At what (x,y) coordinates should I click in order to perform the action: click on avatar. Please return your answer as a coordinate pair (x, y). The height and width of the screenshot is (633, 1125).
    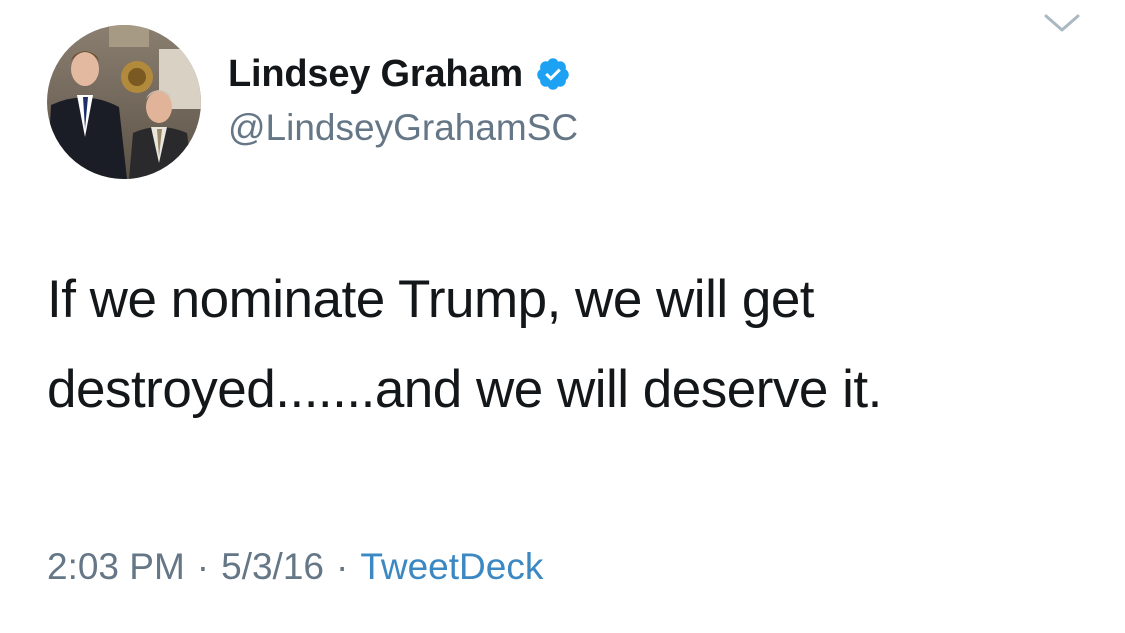
    Looking at the image, I should click on (124, 102).